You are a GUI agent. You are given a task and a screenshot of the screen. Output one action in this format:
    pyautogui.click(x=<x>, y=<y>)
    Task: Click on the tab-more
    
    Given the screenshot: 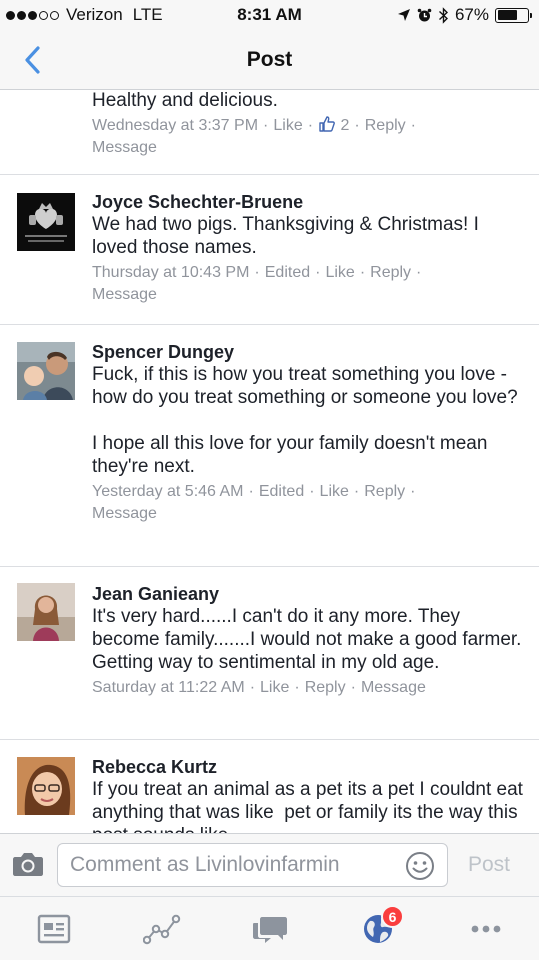 What is the action you would take?
    pyautogui.click(x=486, y=929)
    